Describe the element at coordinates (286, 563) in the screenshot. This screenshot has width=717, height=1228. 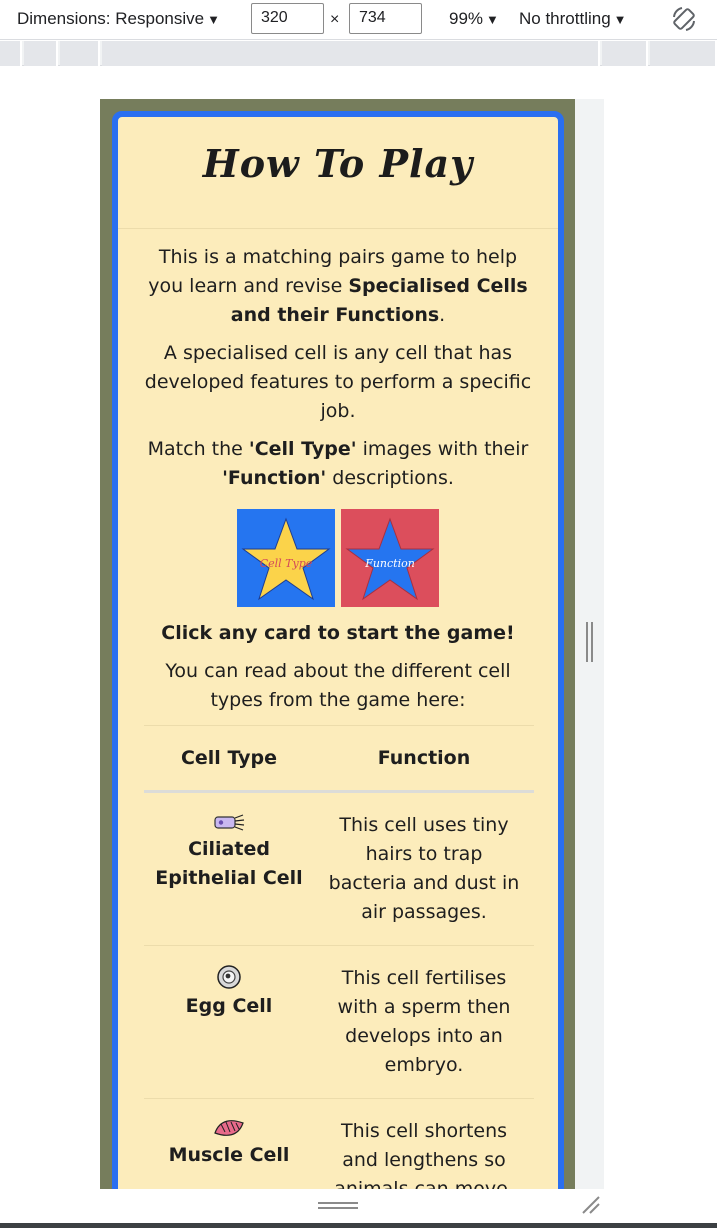
I see `cell-type-star-label: Cell Type` at that location.